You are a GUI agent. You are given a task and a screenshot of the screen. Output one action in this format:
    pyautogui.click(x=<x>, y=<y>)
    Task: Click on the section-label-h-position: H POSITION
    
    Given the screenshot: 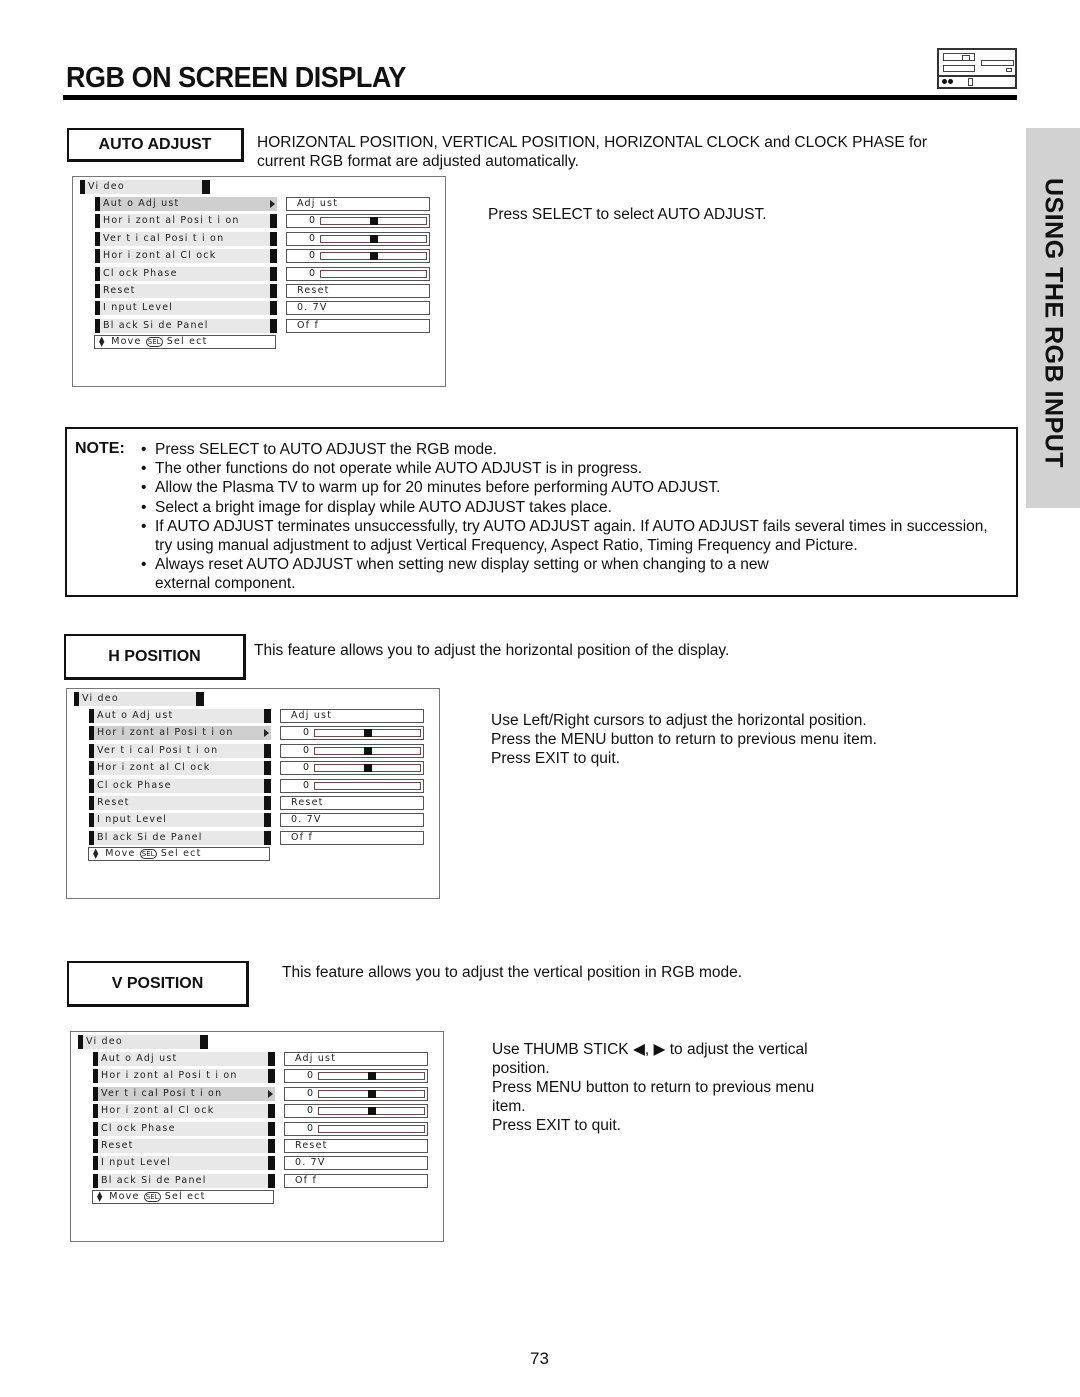 What is the action you would take?
    pyautogui.click(x=155, y=657)
    